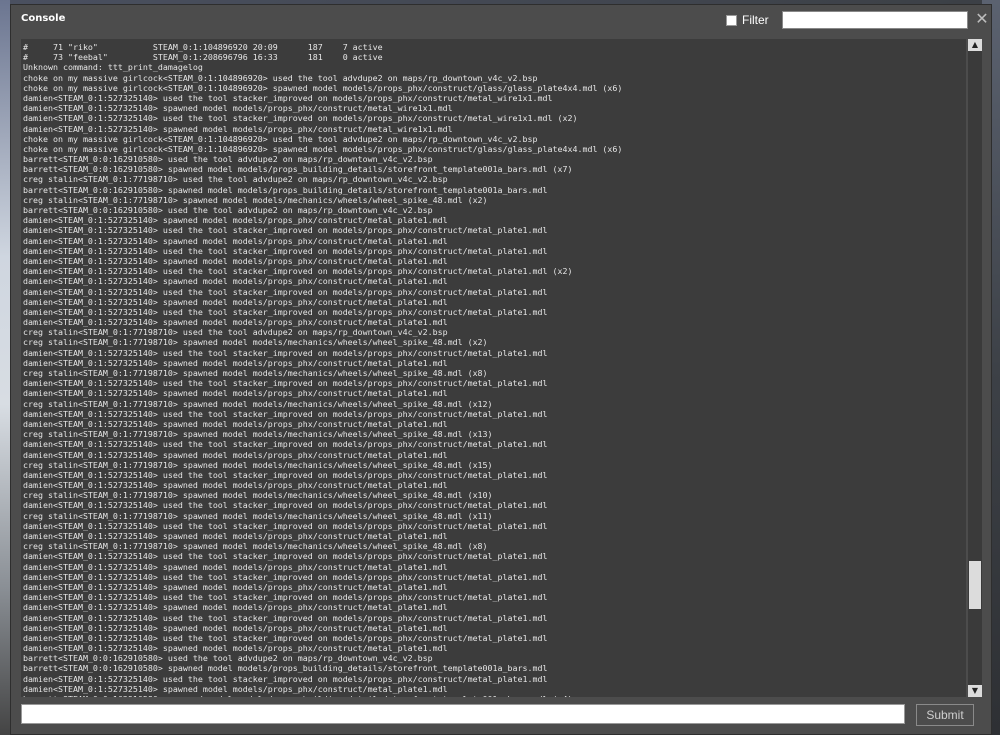 This screenshot has height=735, width=1000. I want to click on scroll-up-icon: ▲, so click(975, 45).